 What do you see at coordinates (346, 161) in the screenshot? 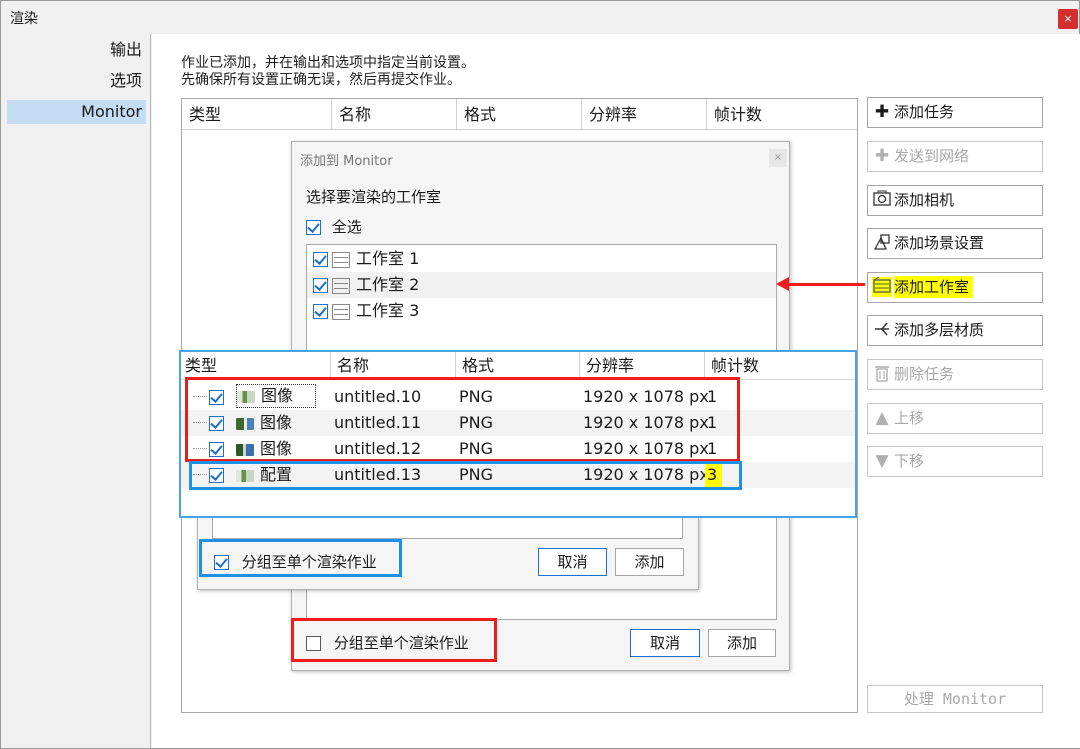
I see `dialog-title: 添加到 Monitor` at bounding box center [346, 161].